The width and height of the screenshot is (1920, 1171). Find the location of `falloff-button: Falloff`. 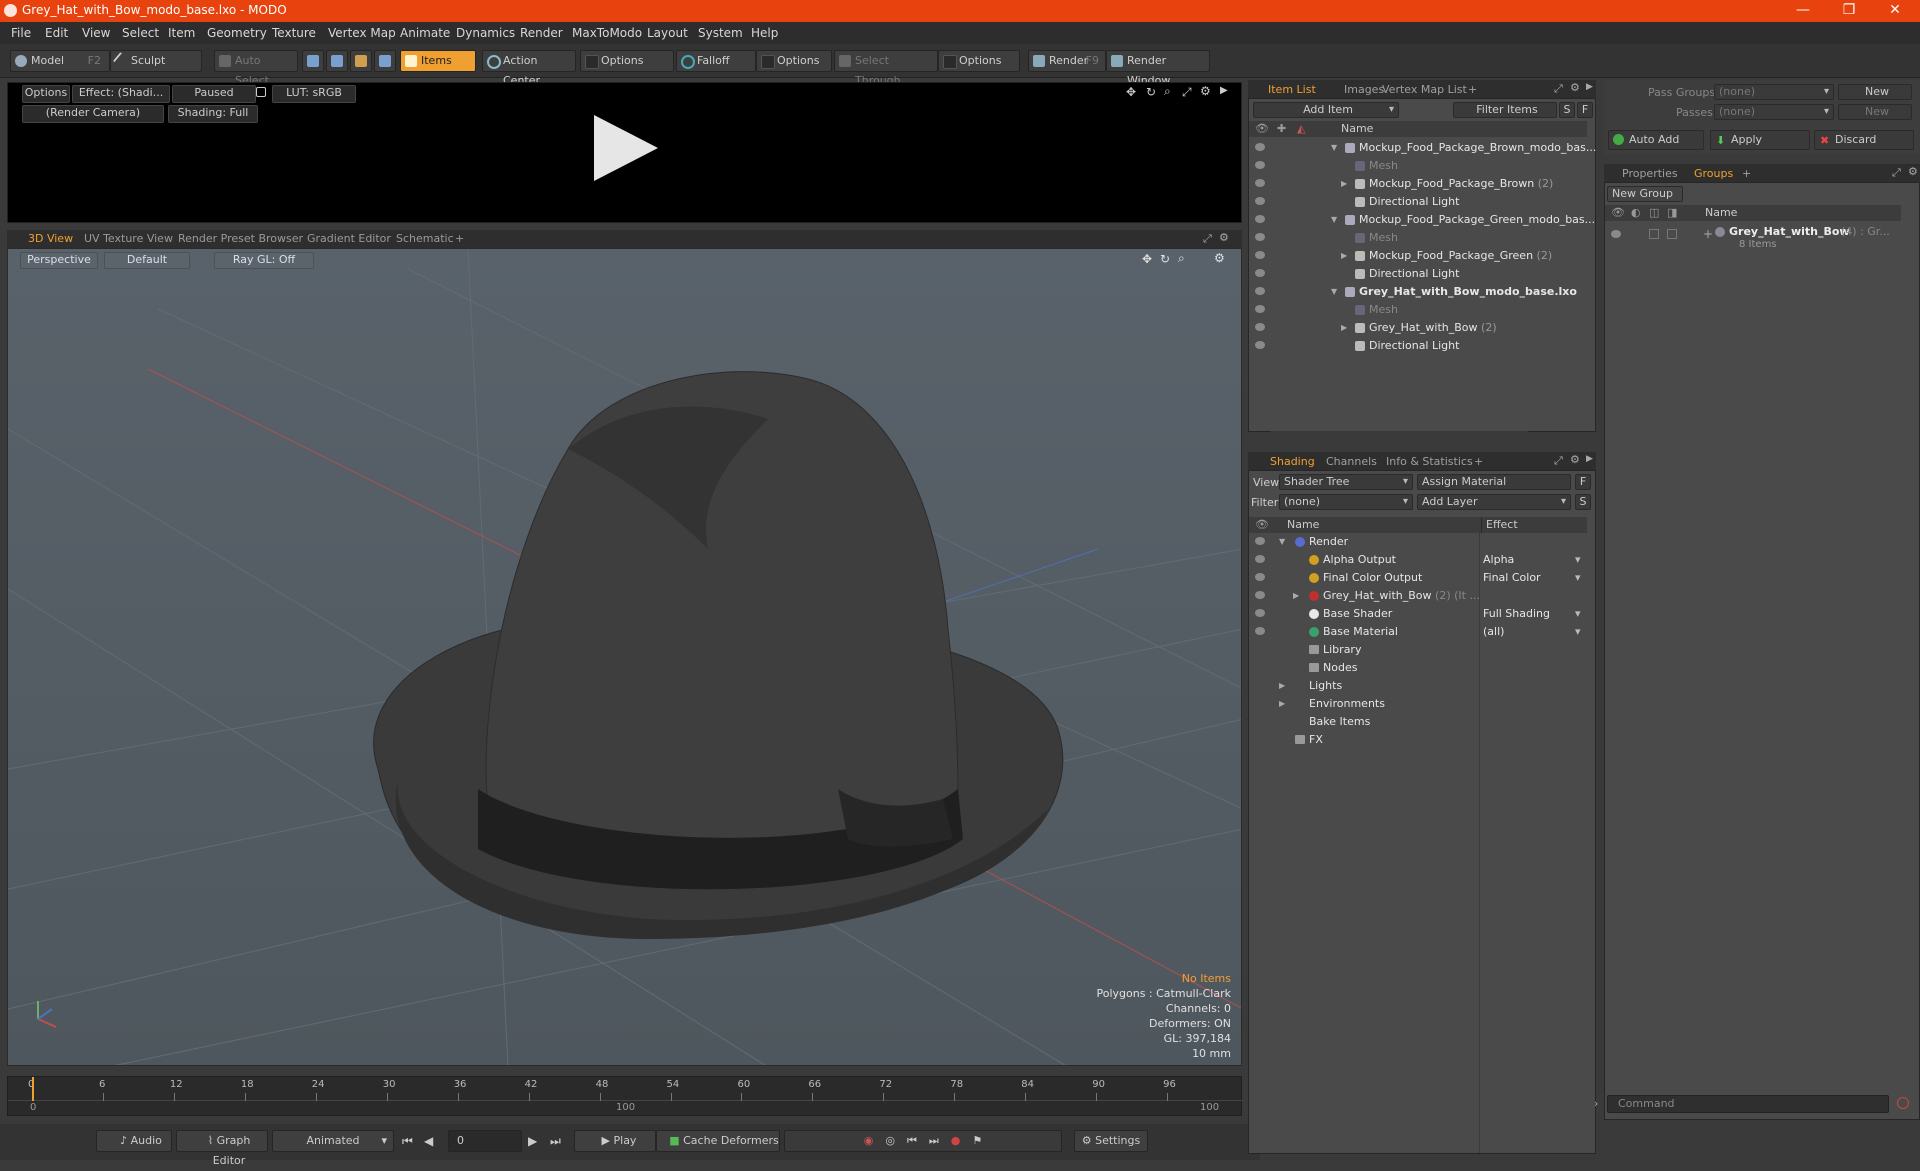

falloff-button: Falloff is located at coordinates (716, 61).